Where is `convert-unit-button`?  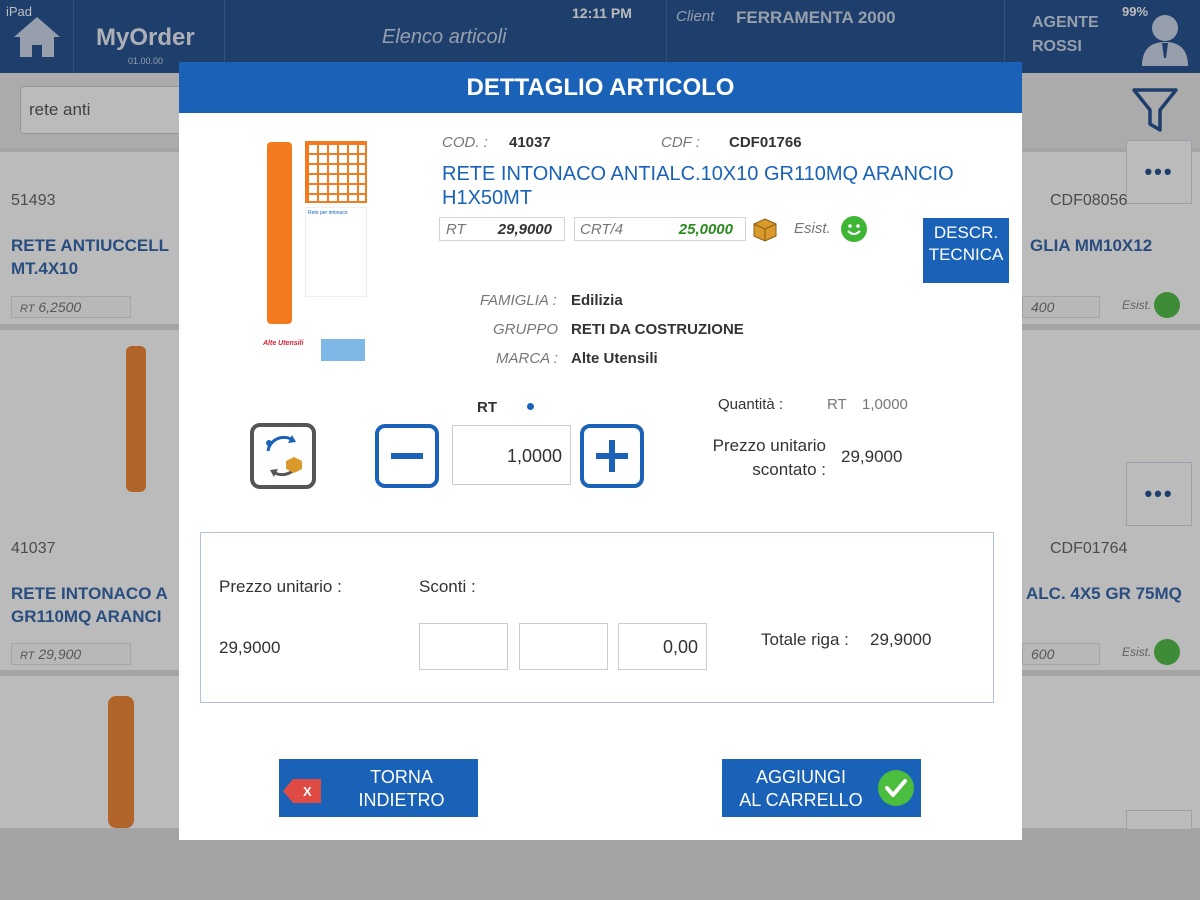
convert-unit-button is located at coordinates (283, 456).